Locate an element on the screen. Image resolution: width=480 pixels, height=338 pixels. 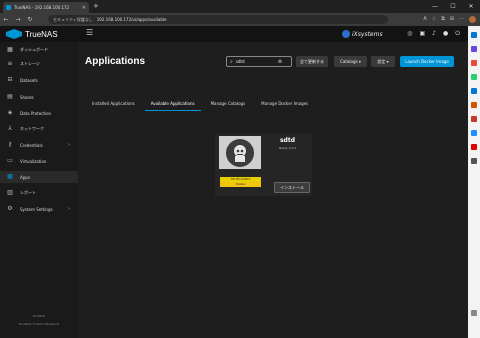
tab-manage-docker-images: Manage Docker Images is located at coordinates (284, 105).